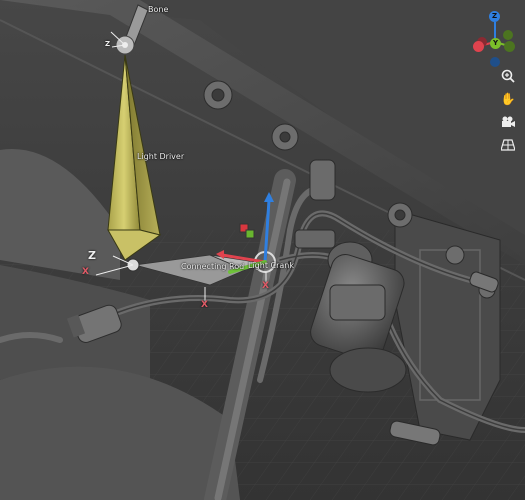 This screenshot has height=500, width=525. I want to click on bone-label-light-crank: Light Crank, so click(271, 265).